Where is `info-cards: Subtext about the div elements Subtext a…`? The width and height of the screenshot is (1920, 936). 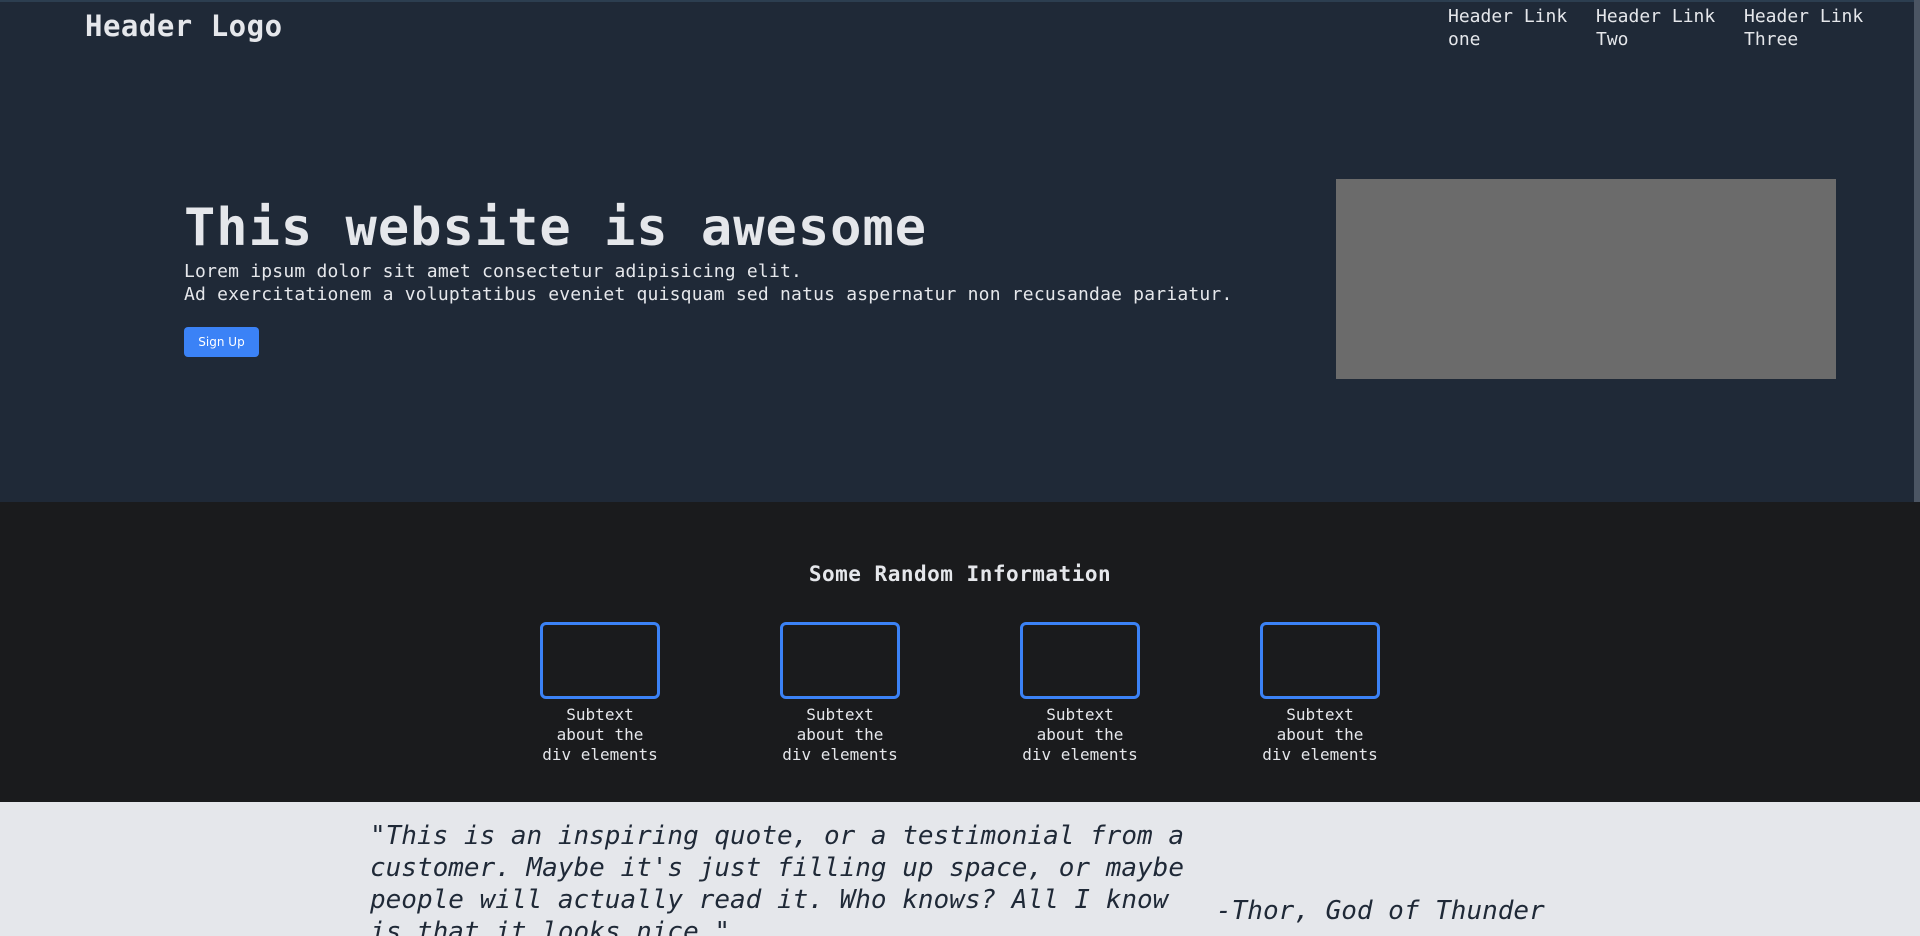
info-cards: Subtext about the div elements Subtext a… is located at coordinates (960, 693).